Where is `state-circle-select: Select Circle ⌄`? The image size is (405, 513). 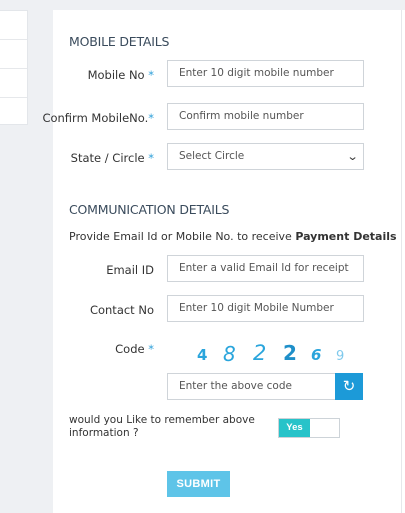 state-circle-select: Select Circle ⌄ is located at coordinates (265, 156).